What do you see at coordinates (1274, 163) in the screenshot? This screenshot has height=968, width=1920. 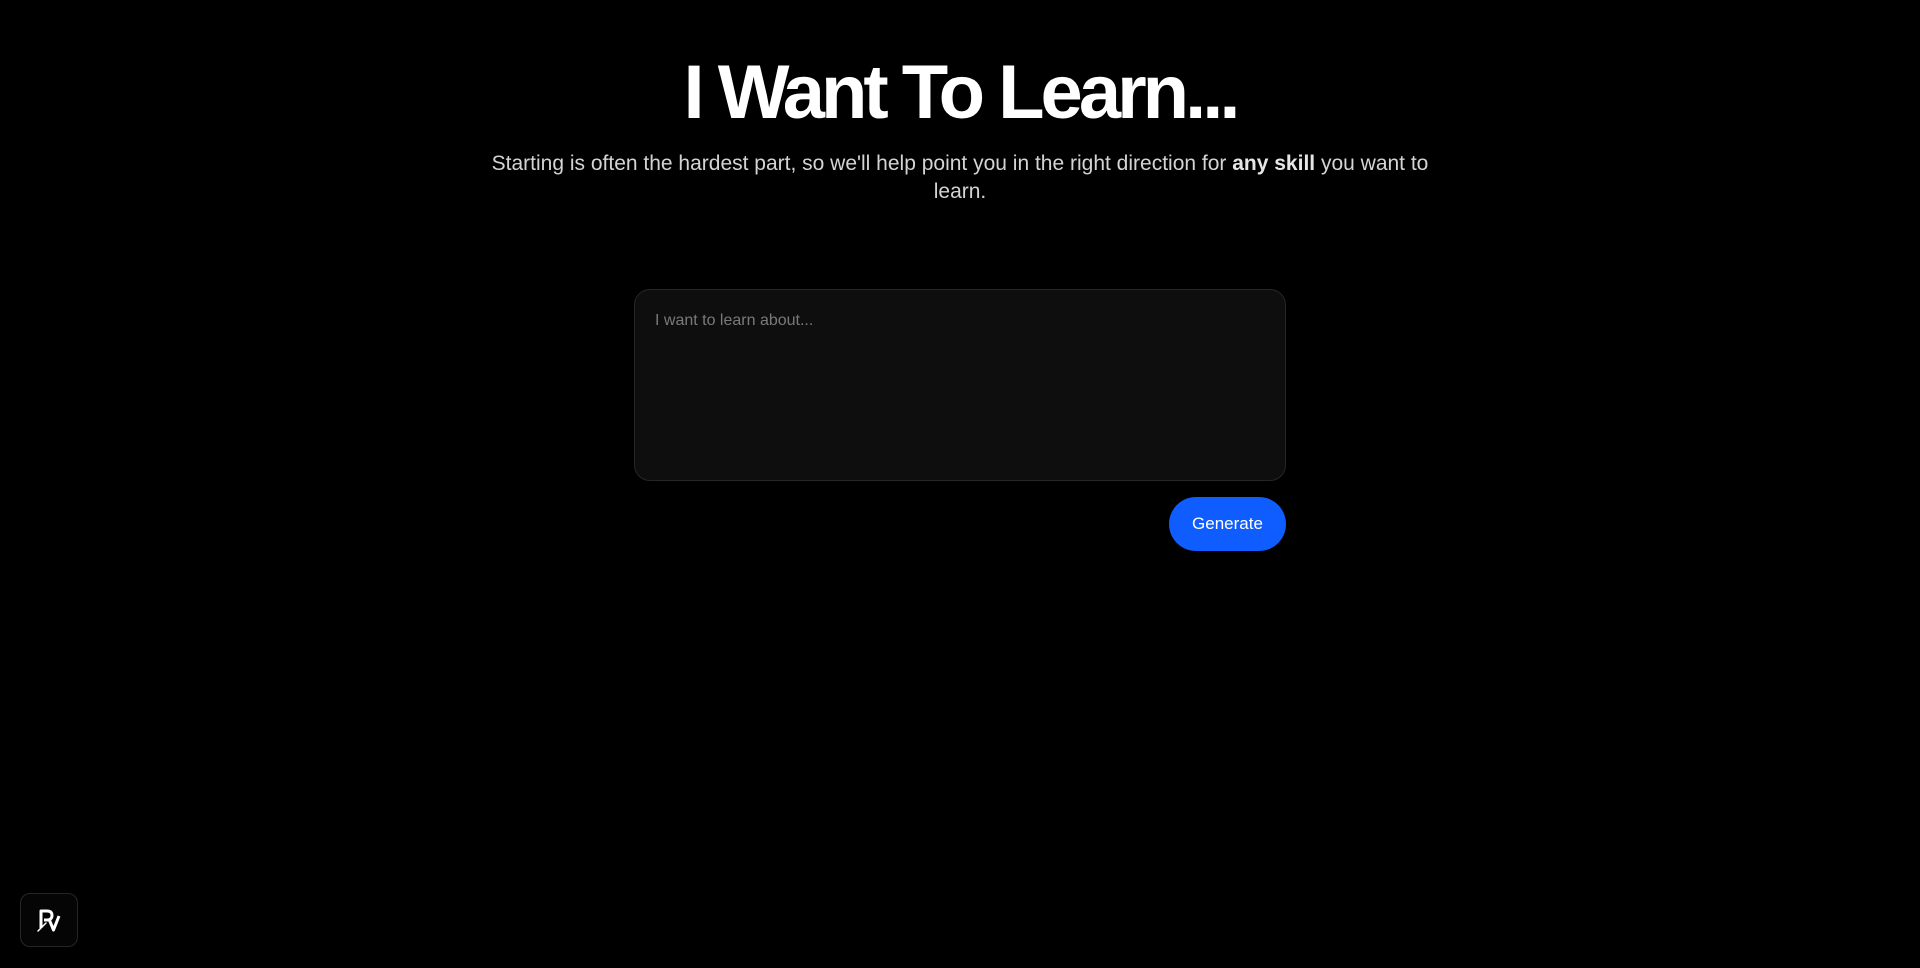 I see `subtitle-emphasis: any skill` at bounding box center [1274, 163].